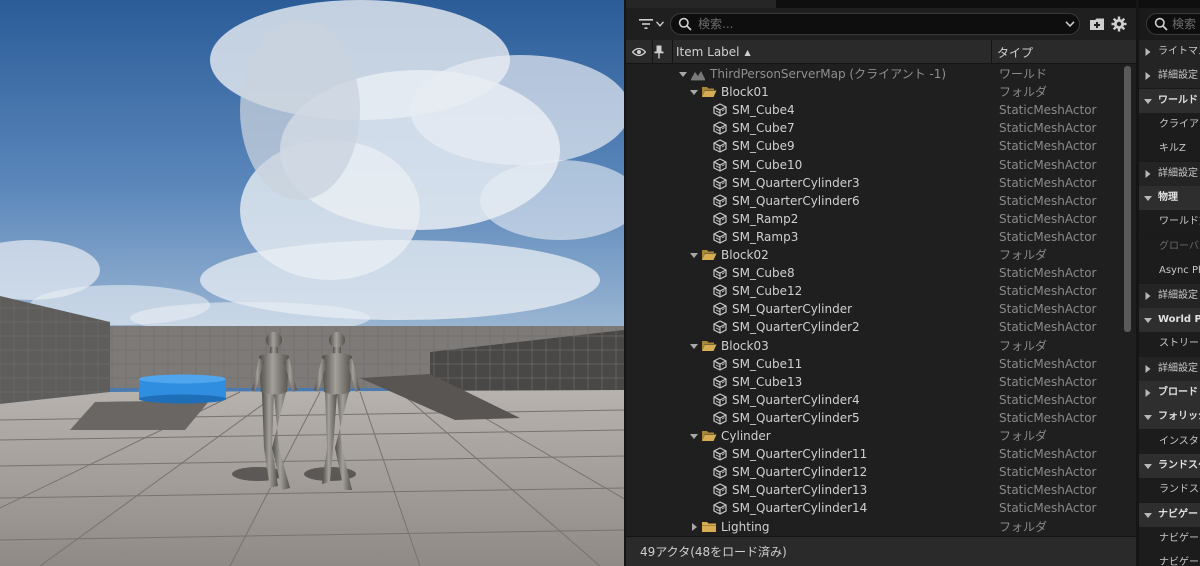 This screenshot has height=566, width=1200. Describe the element at coordinates (874, 472) in the screenshot. I see `actor-row: SM_QuarterCylinder12 StaticMeshActor` at that location.